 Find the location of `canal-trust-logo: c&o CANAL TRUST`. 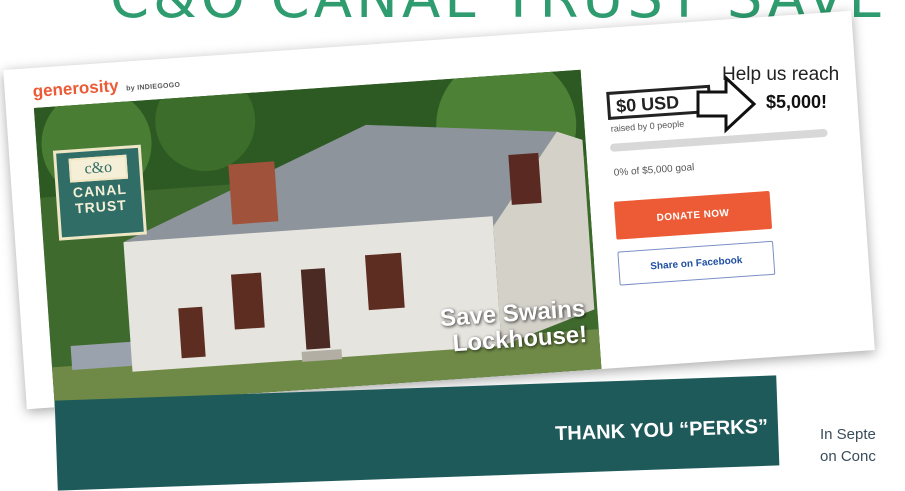

canal-trust-logo: c&o CANAL TRUST is located at coordinates (99, 192).